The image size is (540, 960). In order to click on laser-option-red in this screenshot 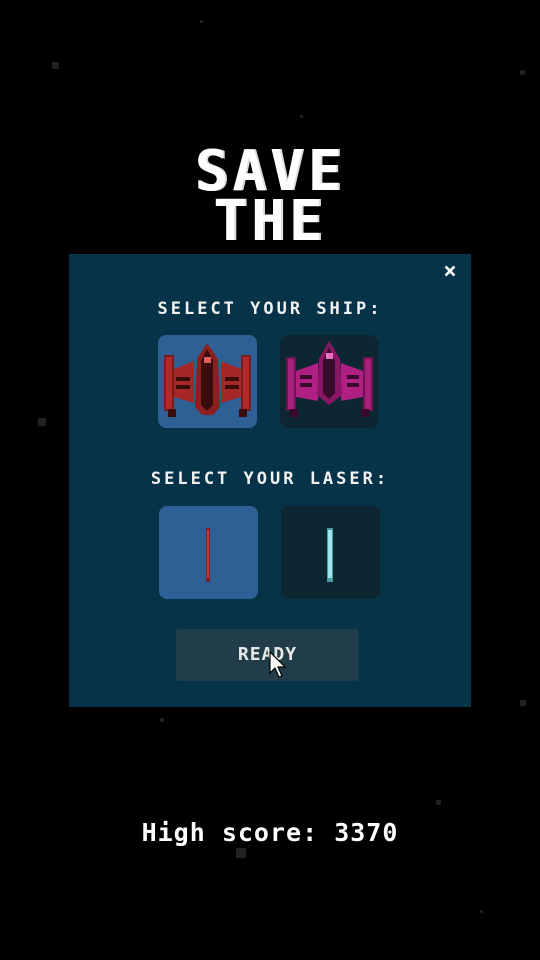, I will do `click(208, 552)`.